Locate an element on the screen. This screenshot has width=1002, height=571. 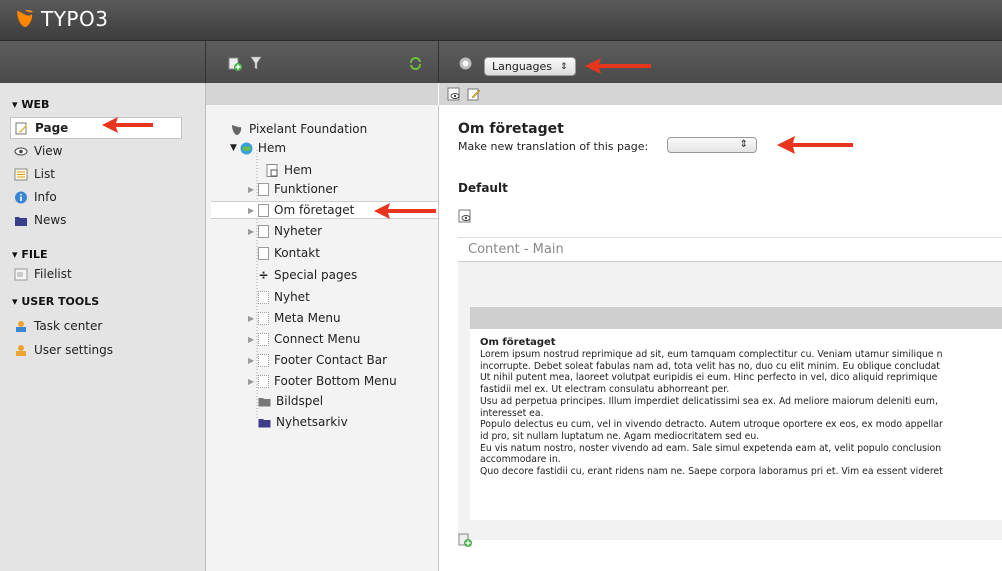
tree-root: Pixelant Foundation is located at coordinates (298, 129).